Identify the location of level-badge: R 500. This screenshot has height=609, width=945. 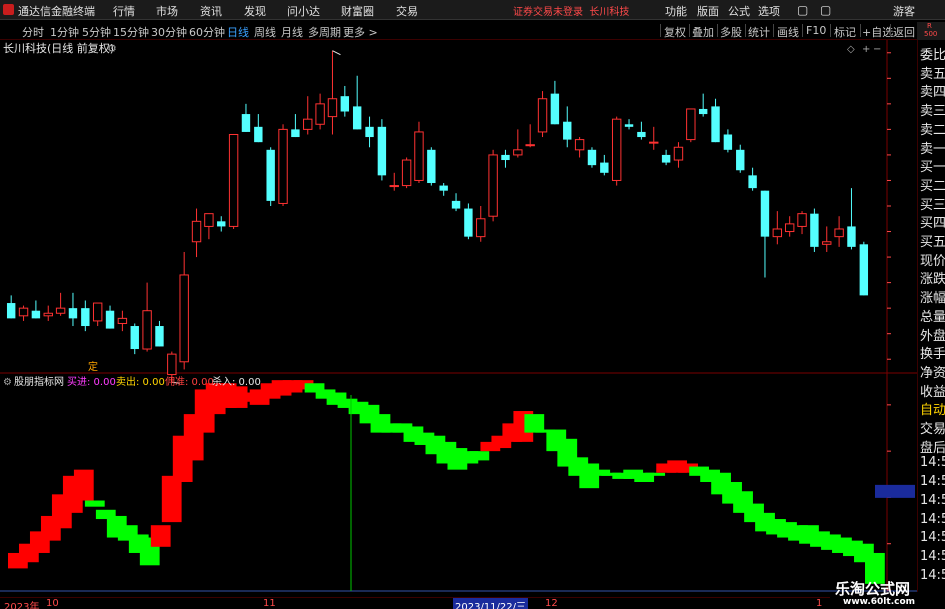
(931, 31).